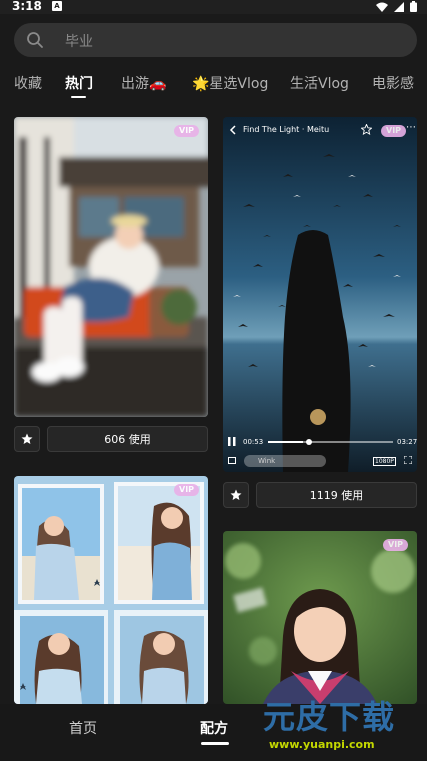  Describe the element at coordinates (57, 6) in the screenshot. I see `notification-a-icon: A` at that location.